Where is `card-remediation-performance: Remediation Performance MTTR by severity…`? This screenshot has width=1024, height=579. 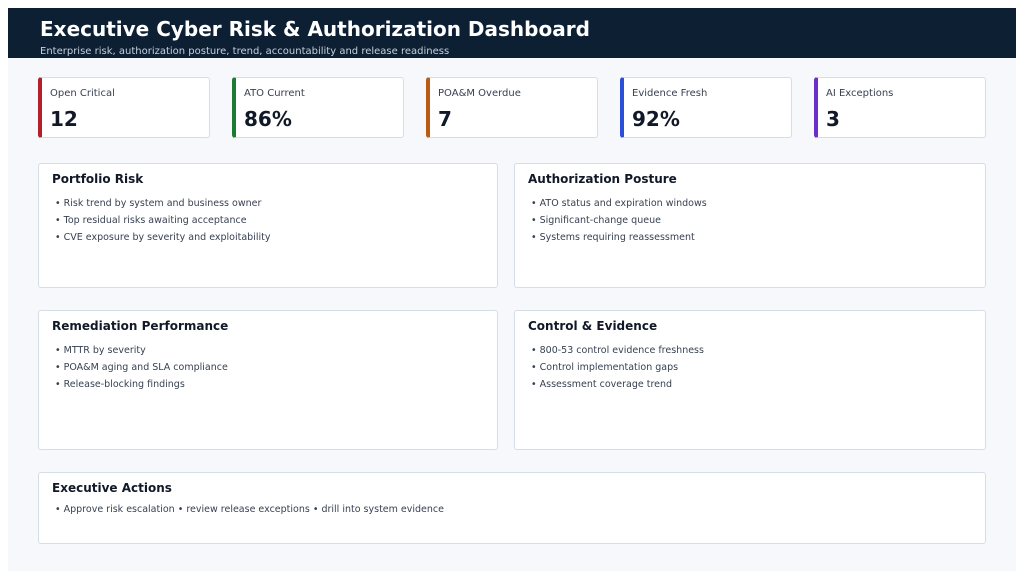 card-remediation-performance: Remediation Performance MTTR by severity… is located at coordinates (268, 380).